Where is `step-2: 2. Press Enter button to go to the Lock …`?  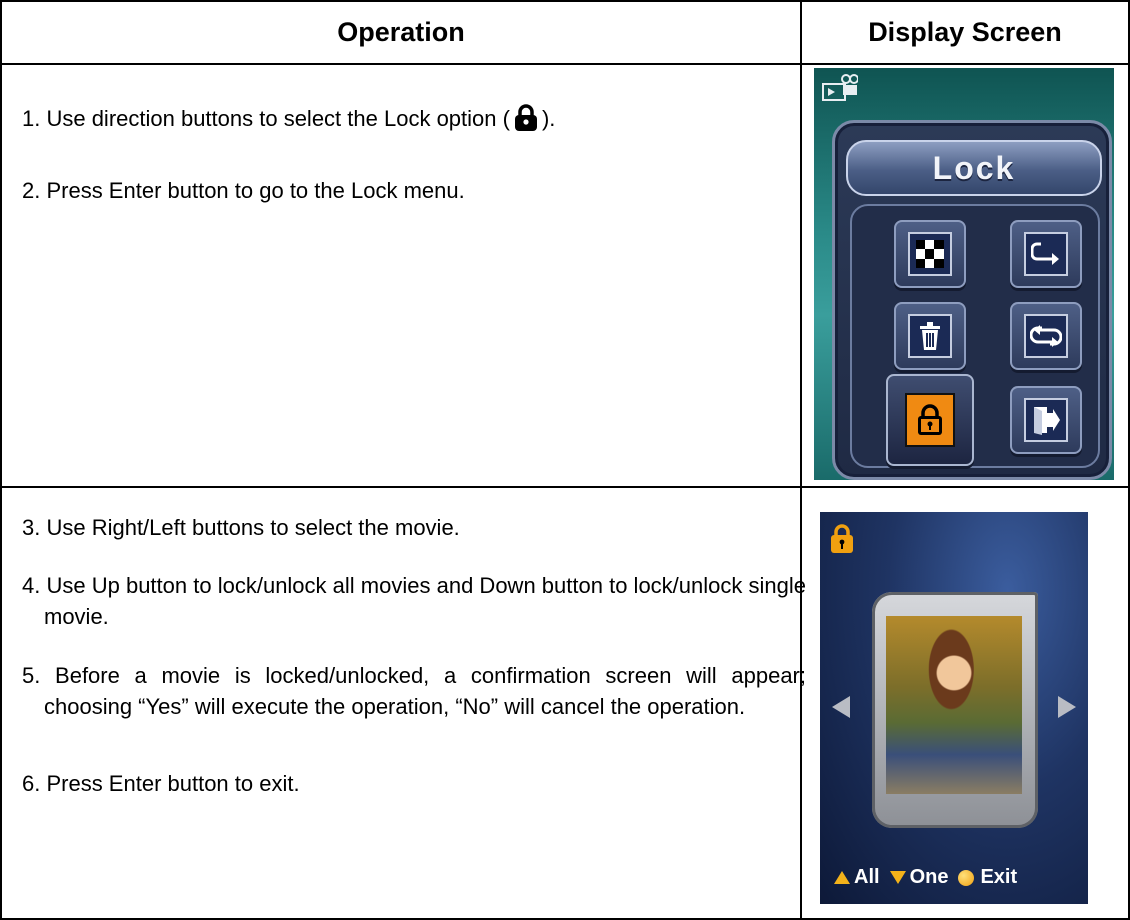
step-2: 2. Press Enter button to go to the Lock … is located at coordinates (243, 190).